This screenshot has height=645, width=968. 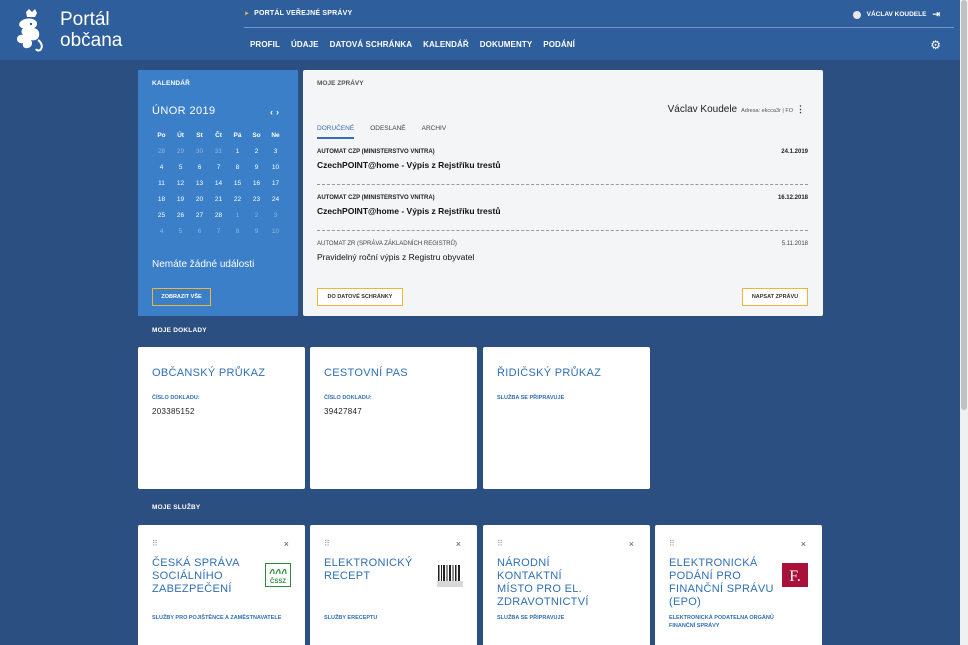 I want to click on calendar-day: 31, so click(x=218, y=156).